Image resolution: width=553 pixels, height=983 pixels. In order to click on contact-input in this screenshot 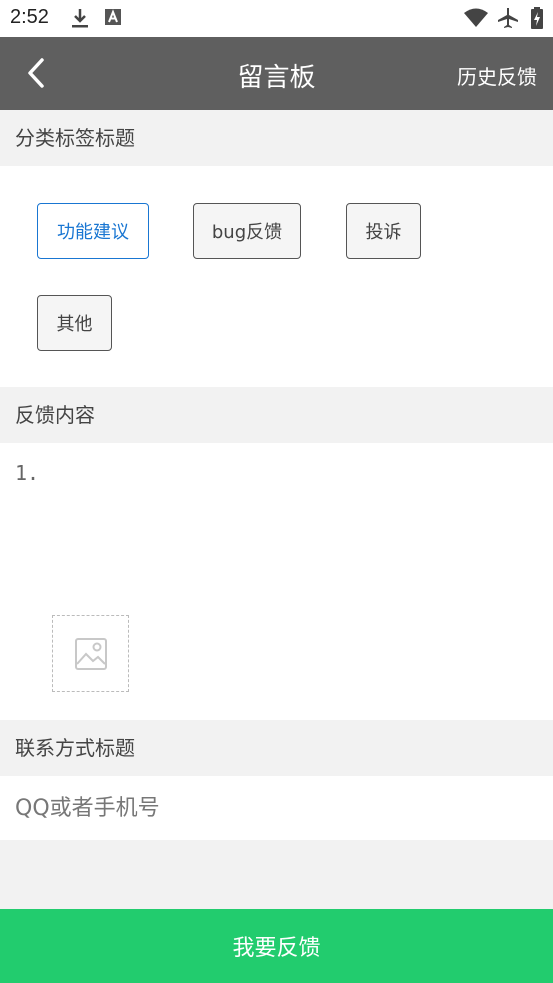, I will do `click(275, 808)`.